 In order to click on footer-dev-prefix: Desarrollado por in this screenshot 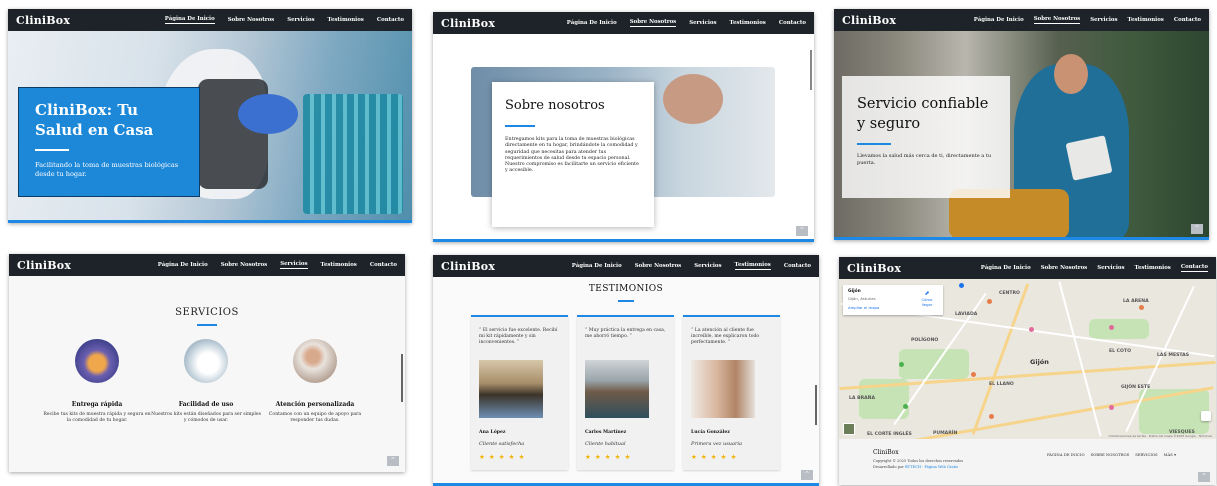, I will do `click(888, 467)`.